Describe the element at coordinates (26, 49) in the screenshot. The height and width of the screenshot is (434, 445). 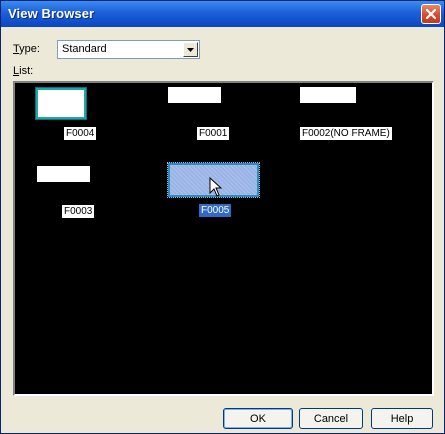
I see `type-label: Type:` at that location.